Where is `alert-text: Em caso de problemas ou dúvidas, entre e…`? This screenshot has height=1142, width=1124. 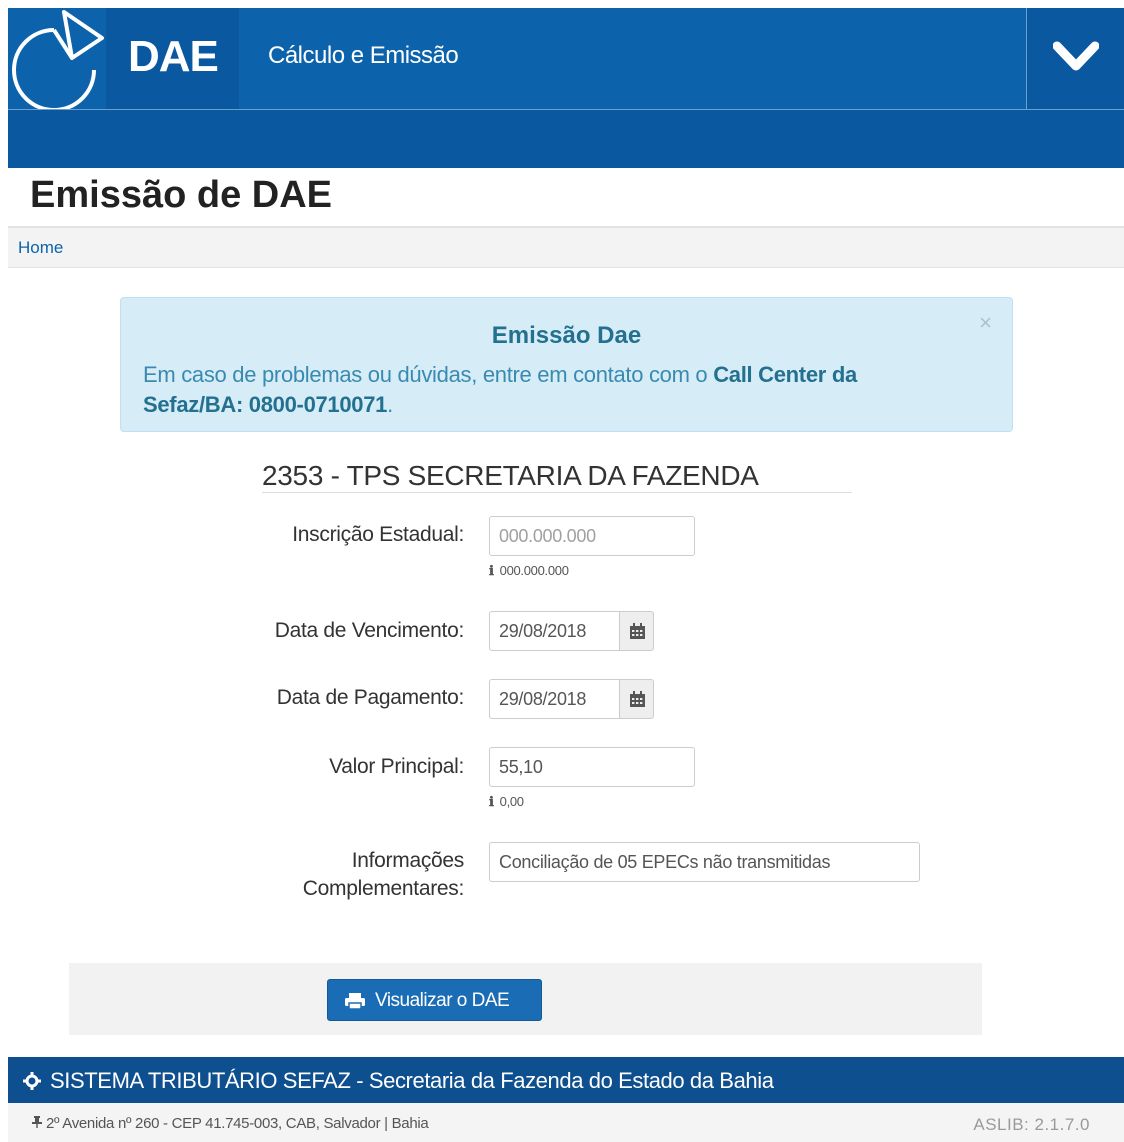
alert-text: Em caso de problemas ou dúvidas, entre e… is located at coordinates (428, 374).